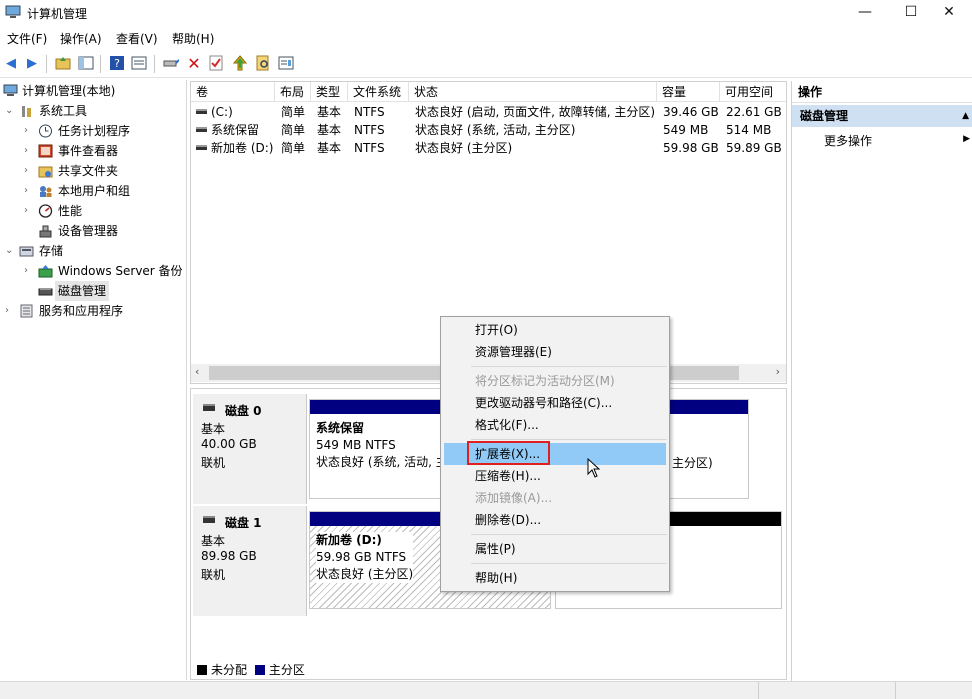 This screenshot has width=972, height=699. Describe the element at coordinates (749, 130) in the screenshot. I see `table-cell: 514 MB` at that location.